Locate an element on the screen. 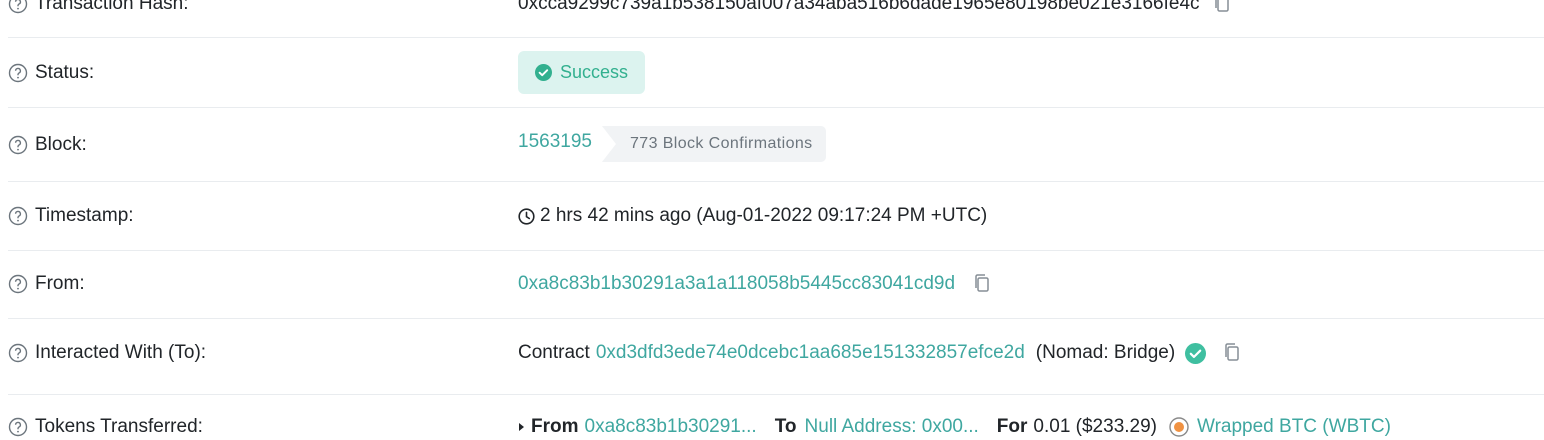 The height and width of the screenshot is (440, 1544). tokens-label: Tokens Transferred: is located at coordinates (119, 426).